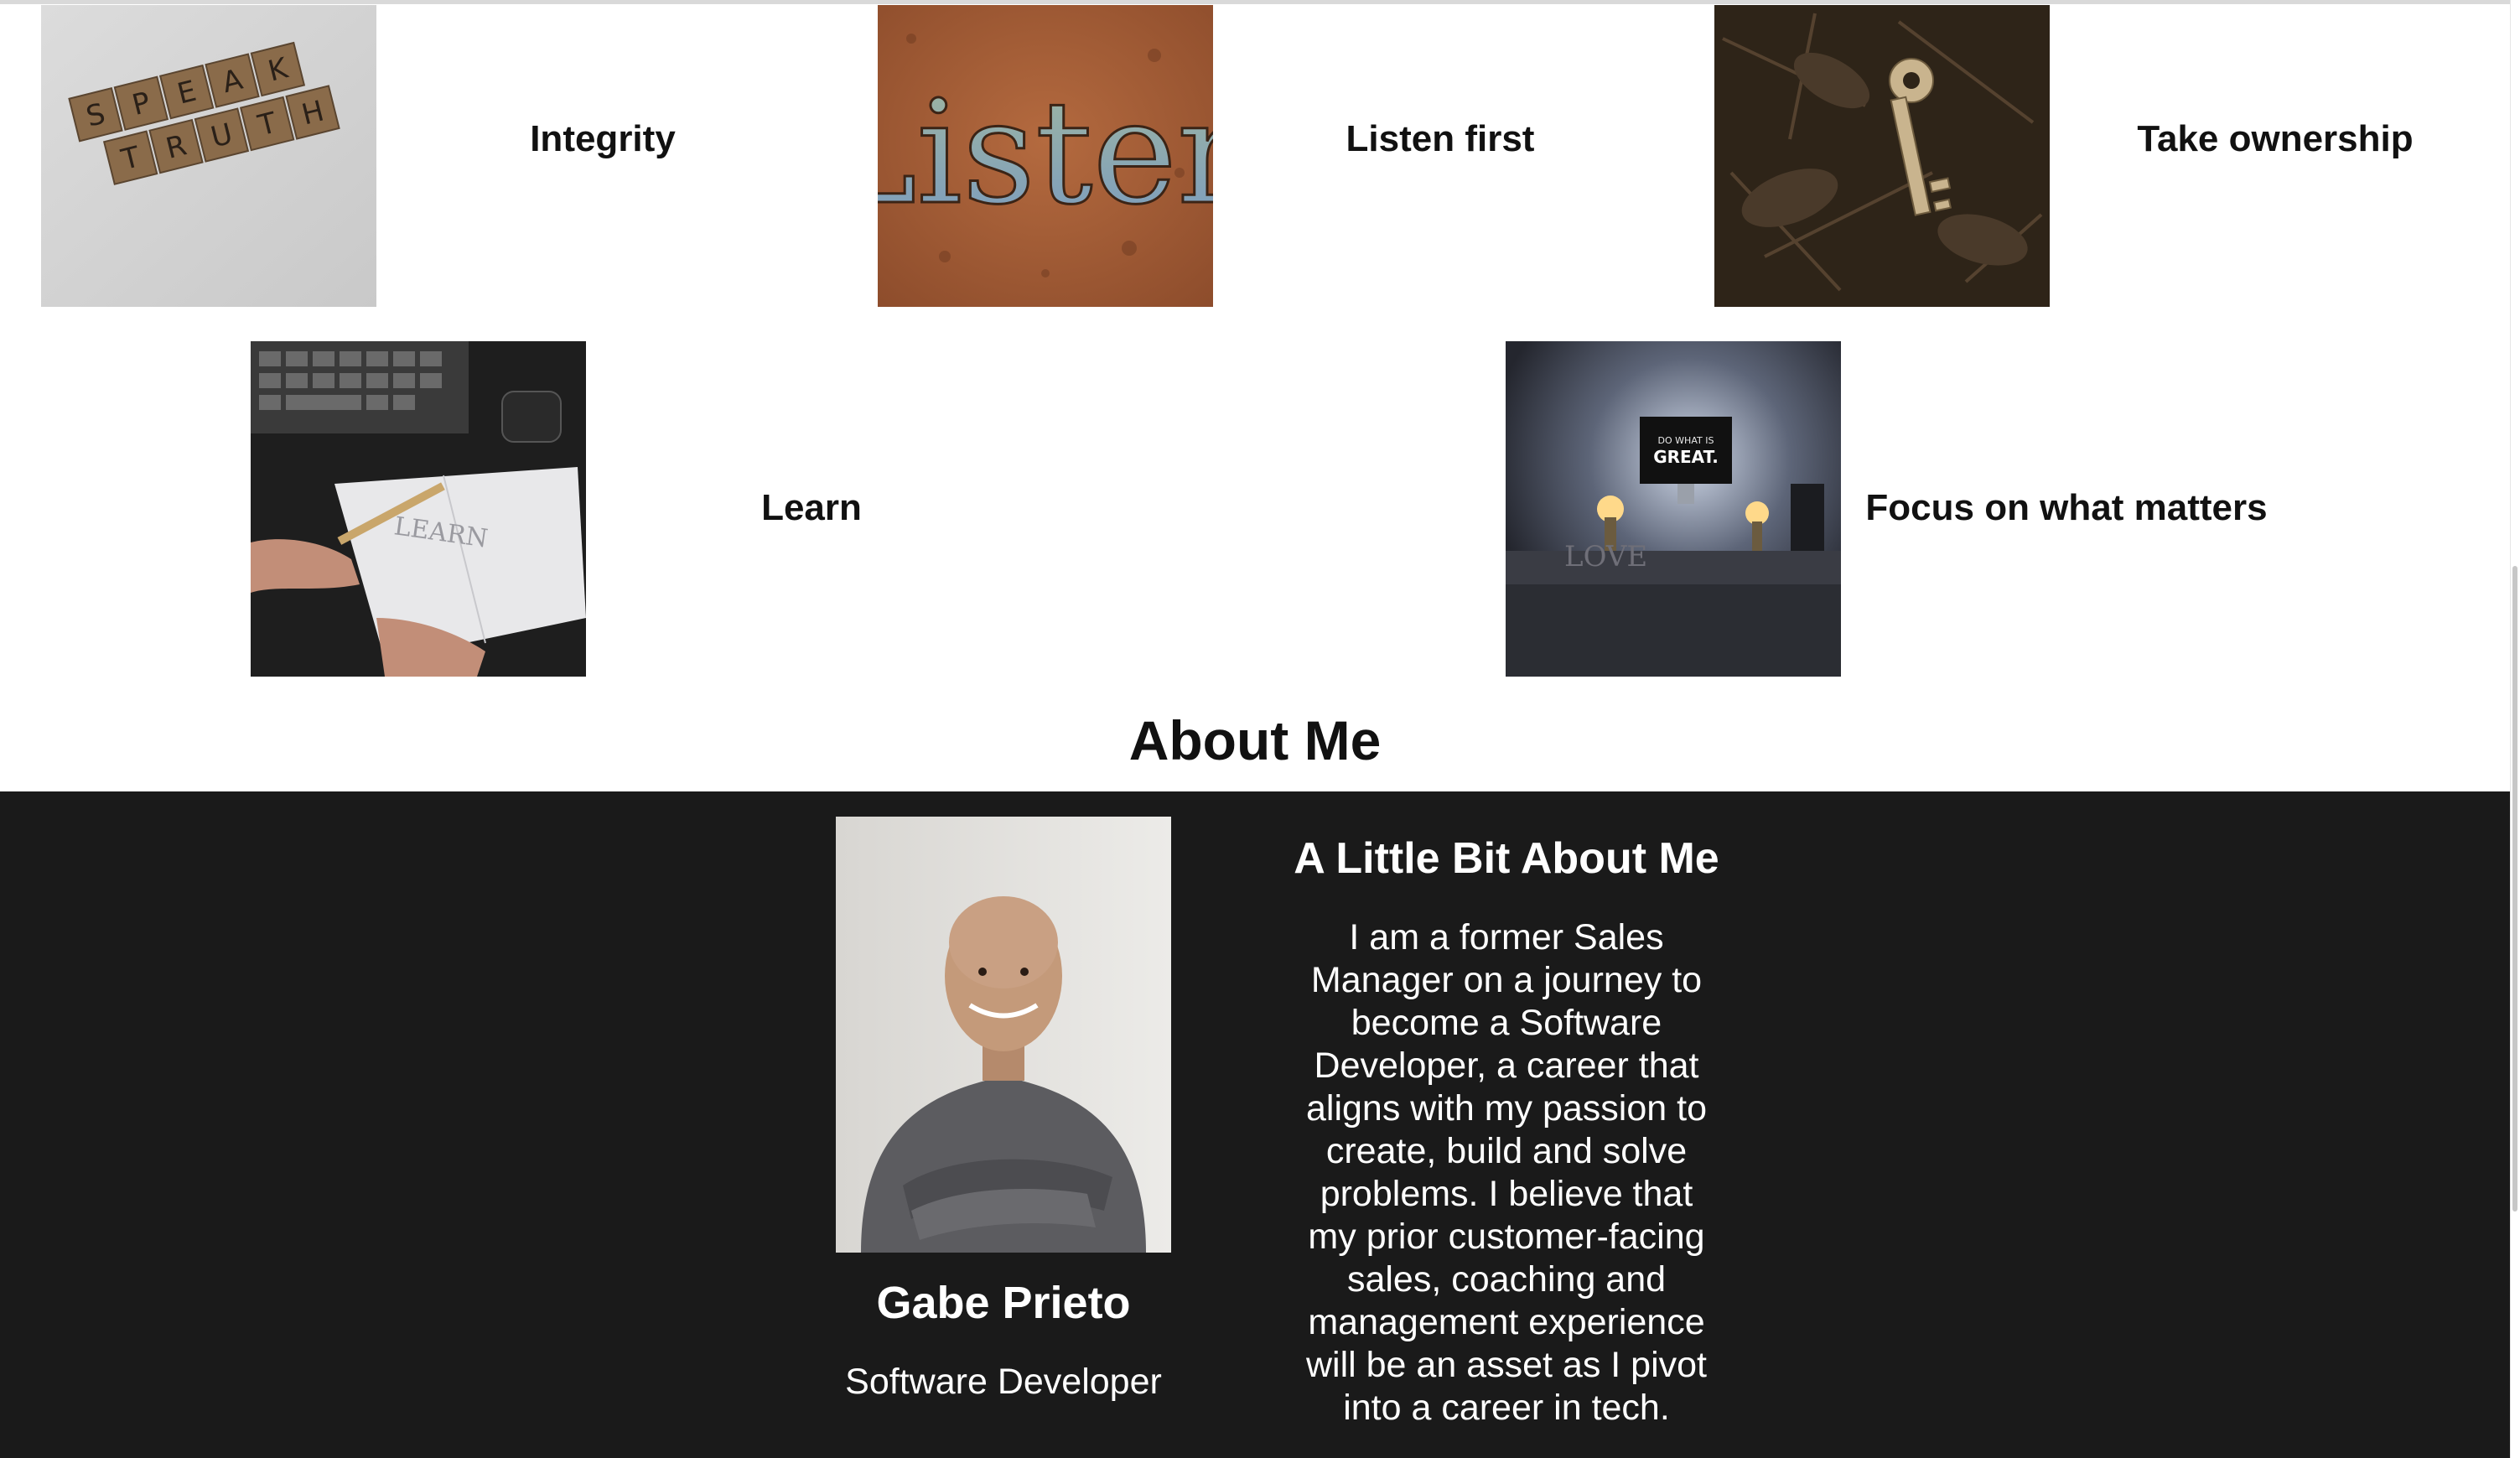 This screenshot has height=1458, width=2520. I want to click on key-on-leaves-image, so click(1882, 156).